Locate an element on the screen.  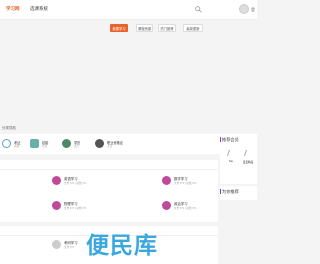
tab-resources: 课程资源 is located at coordinates (144, 28).